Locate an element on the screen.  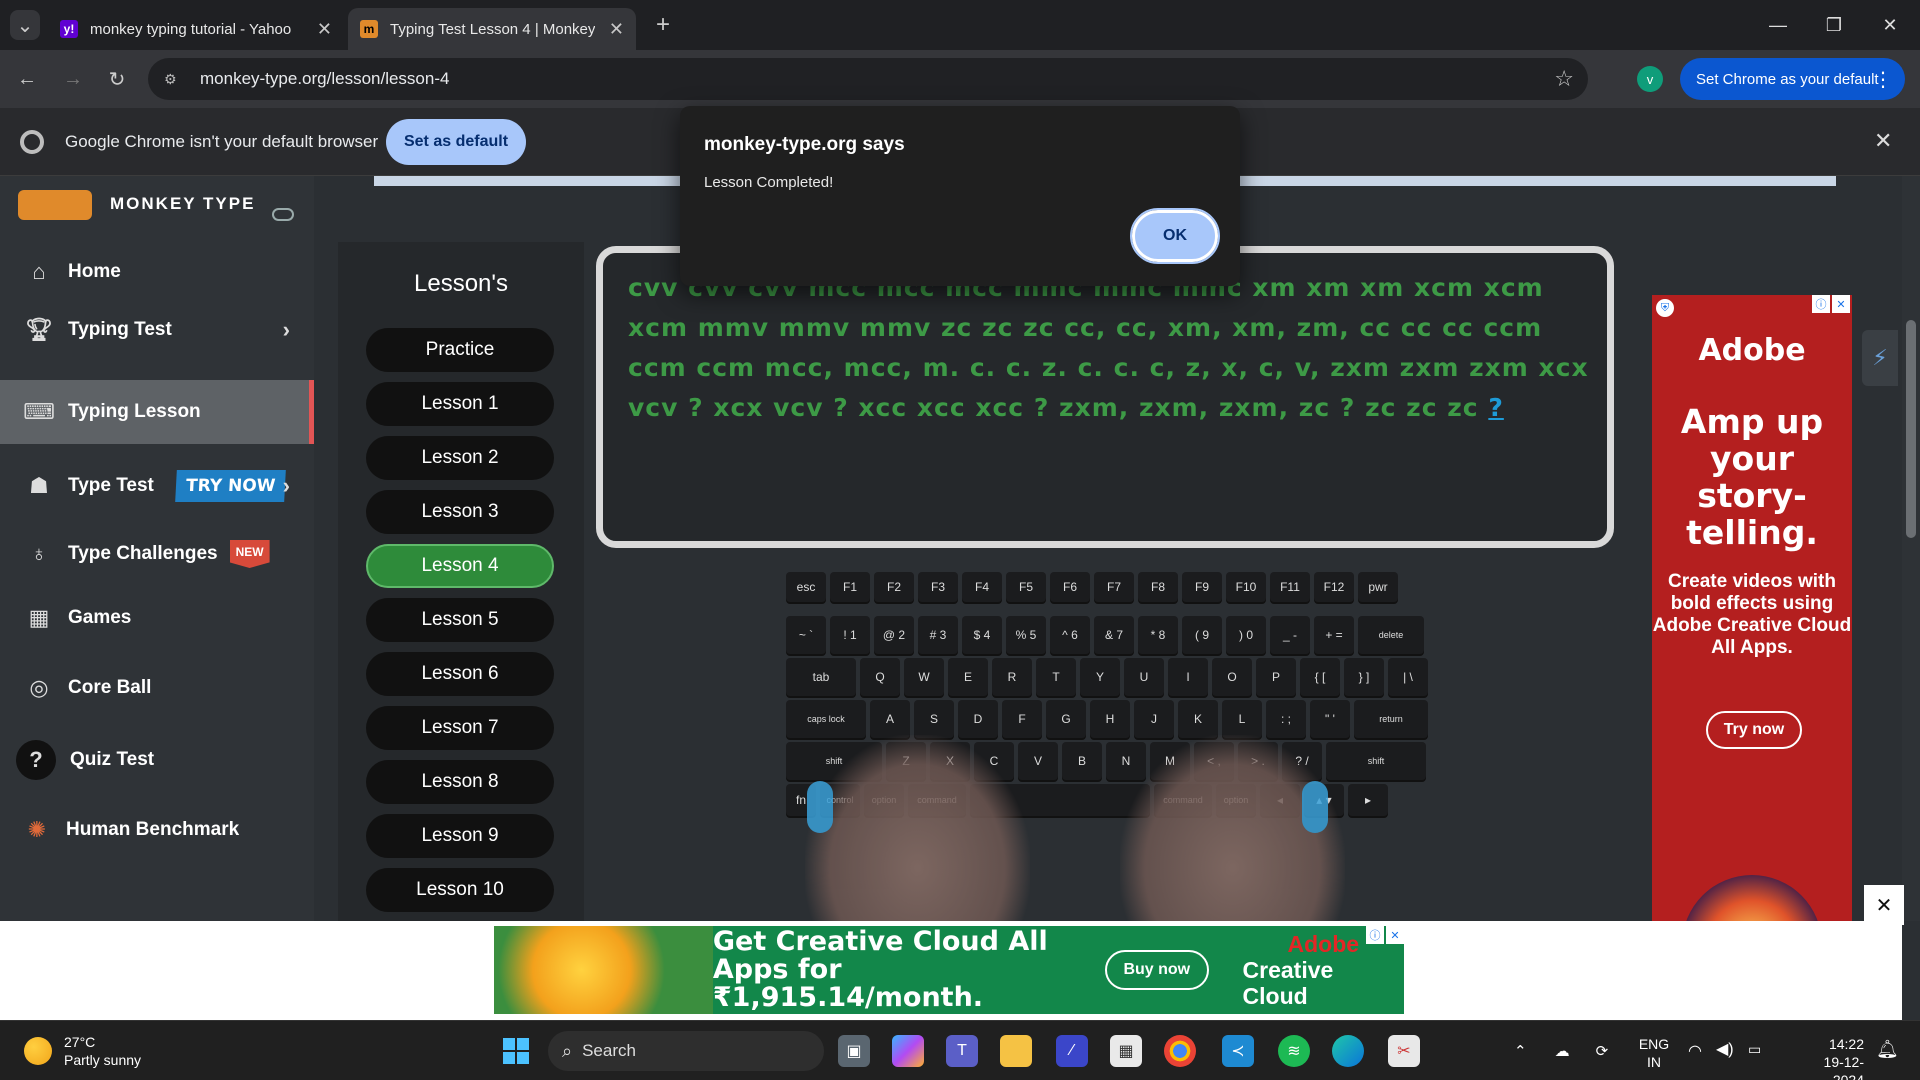
key-F1: F1 is located at coordinates (850, 587).